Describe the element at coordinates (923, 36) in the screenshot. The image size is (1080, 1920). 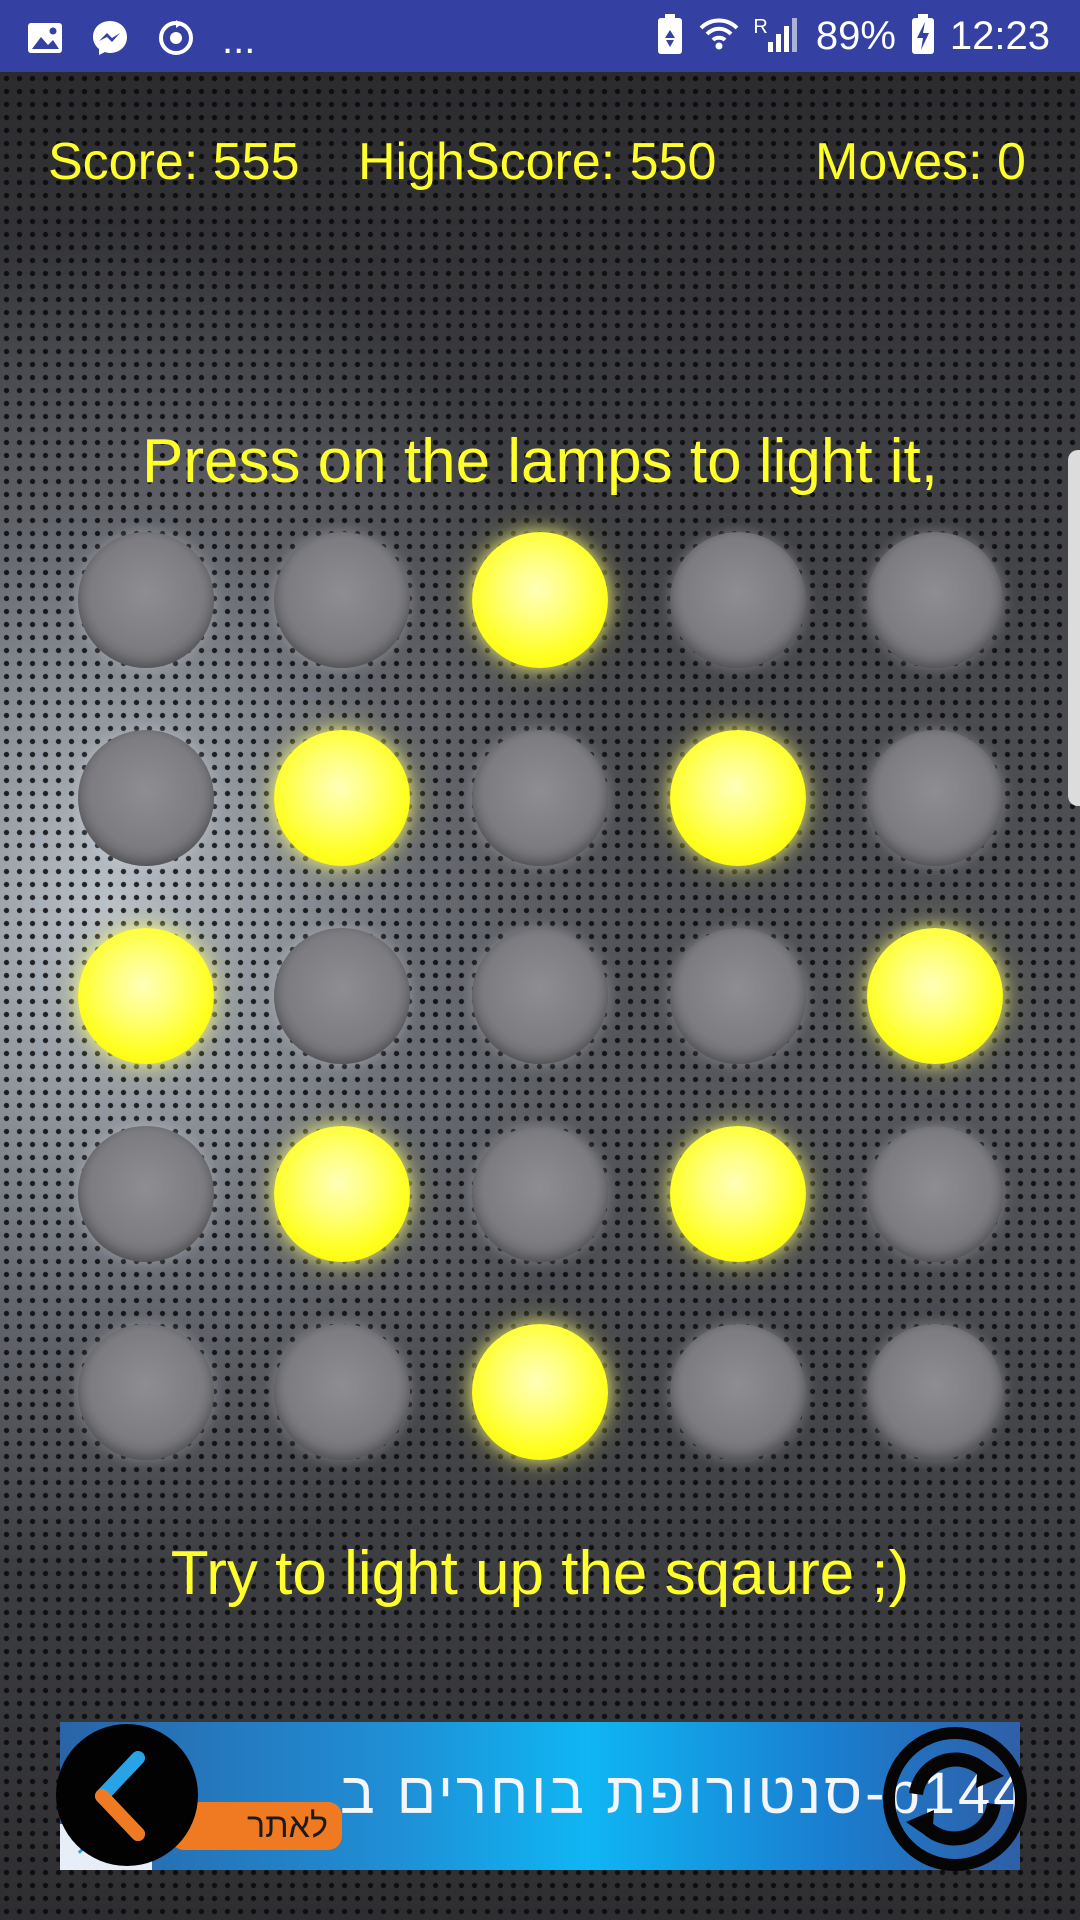
I see `battery-charging-icon` at that location.